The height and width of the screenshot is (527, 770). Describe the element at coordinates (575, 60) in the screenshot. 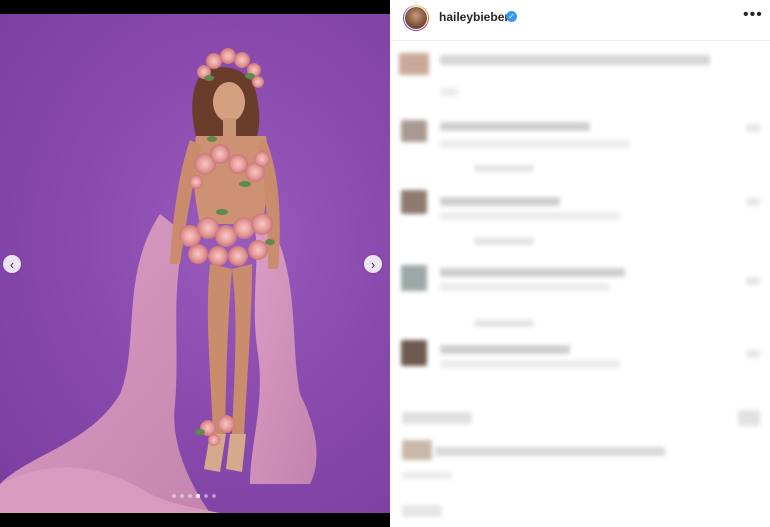

I see `caption-text-obscured` at that location.